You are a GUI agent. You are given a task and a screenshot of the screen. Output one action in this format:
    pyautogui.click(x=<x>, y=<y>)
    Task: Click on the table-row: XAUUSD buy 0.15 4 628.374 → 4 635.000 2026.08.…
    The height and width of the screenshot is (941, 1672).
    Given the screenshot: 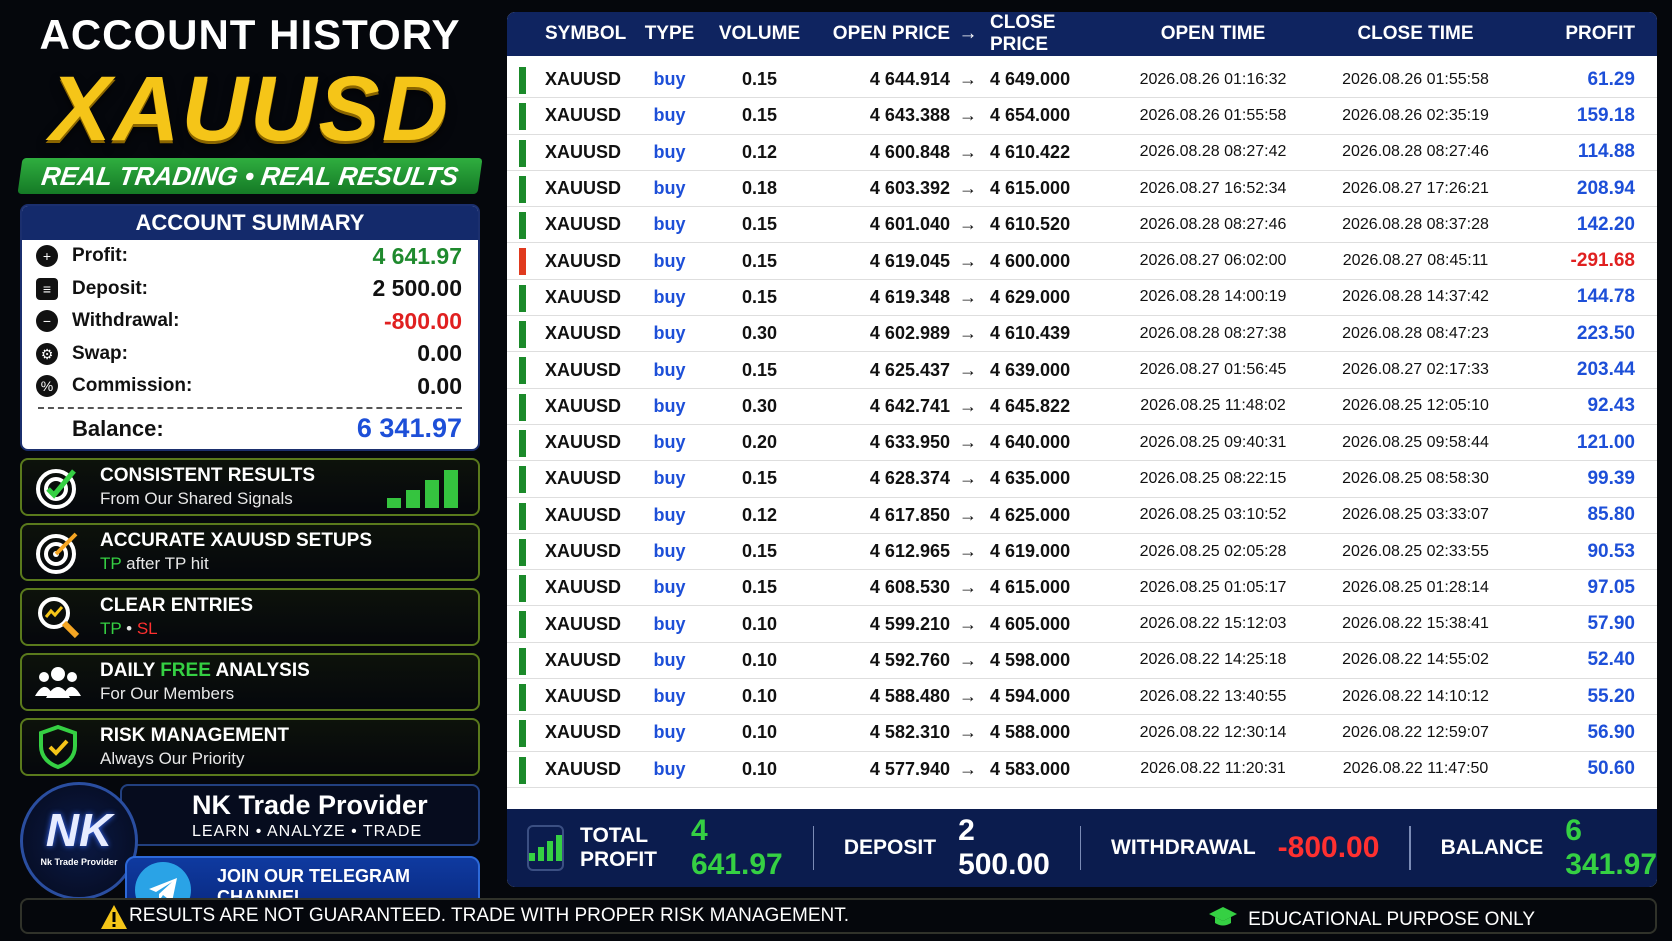 What is the action you would take?
    pyautogui.click(x=1082, y=479)
    